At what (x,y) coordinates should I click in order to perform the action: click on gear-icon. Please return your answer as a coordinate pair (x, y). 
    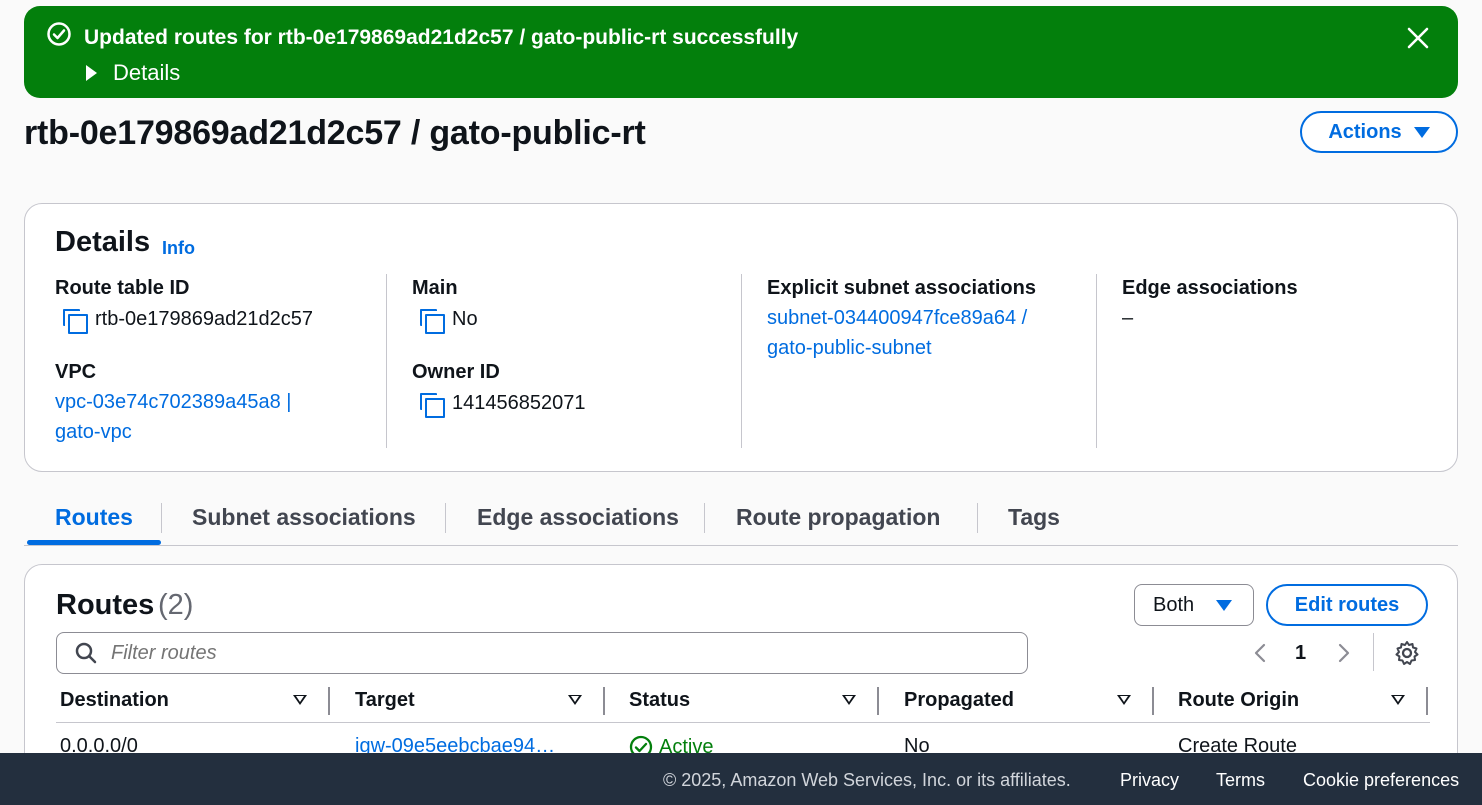
    Looking at the image, I should click on (1407, 653).